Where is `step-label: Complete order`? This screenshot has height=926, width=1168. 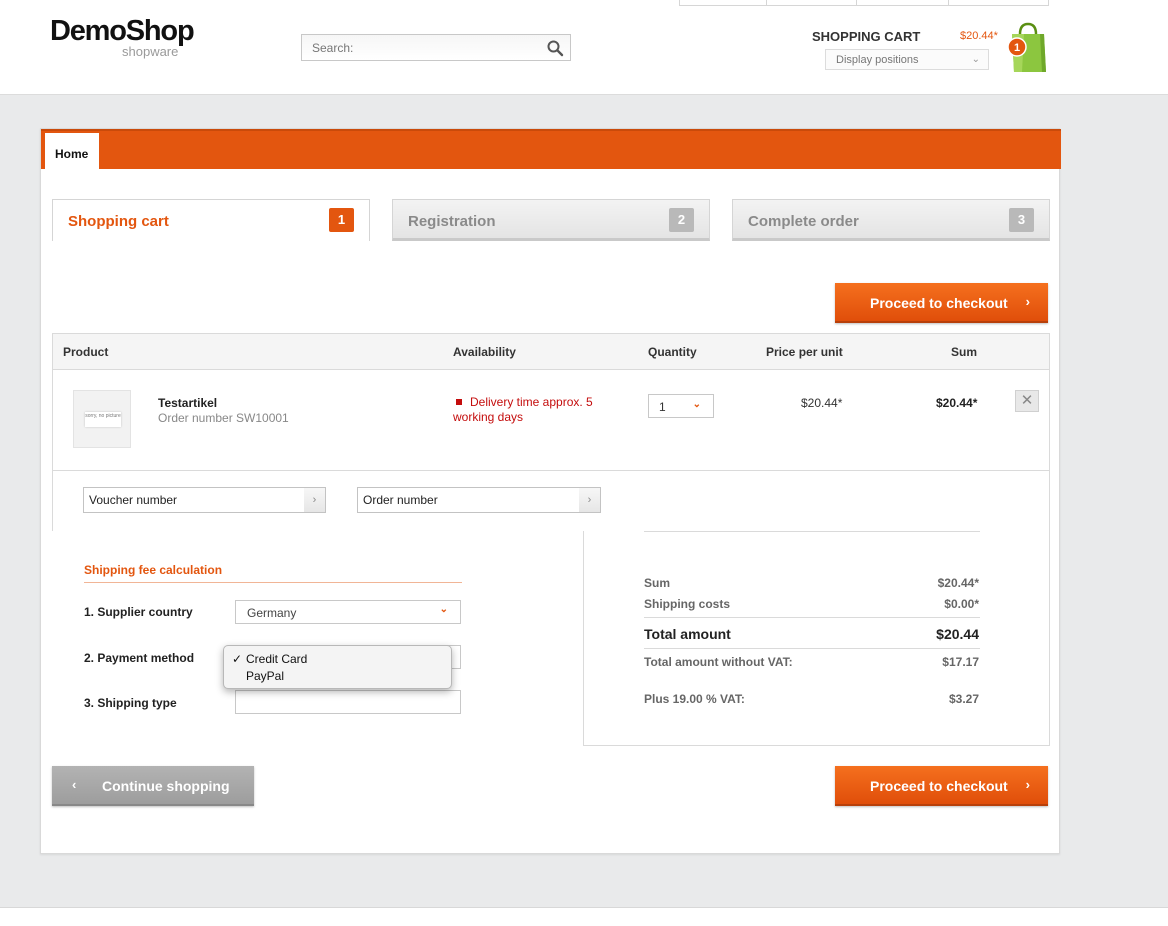 step-label: Complete order is located at coordinates (803, 221).